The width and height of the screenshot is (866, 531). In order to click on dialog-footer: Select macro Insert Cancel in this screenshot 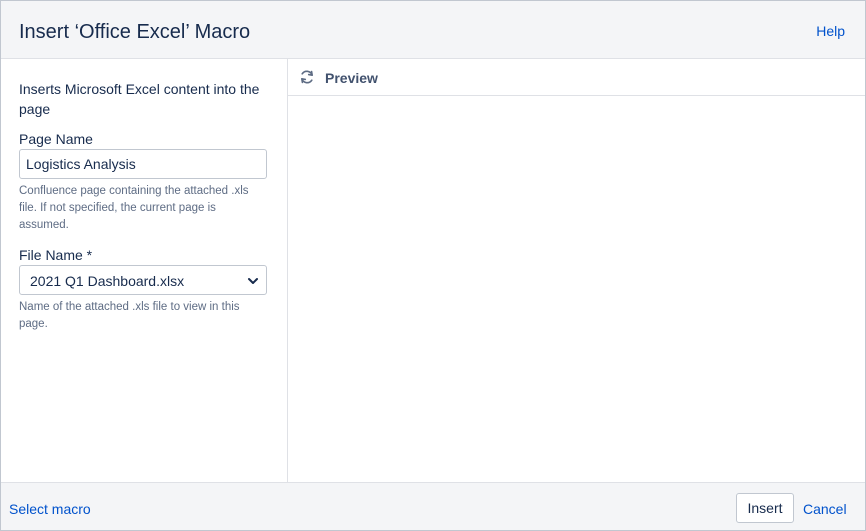, I will do `click(433, 506)`.